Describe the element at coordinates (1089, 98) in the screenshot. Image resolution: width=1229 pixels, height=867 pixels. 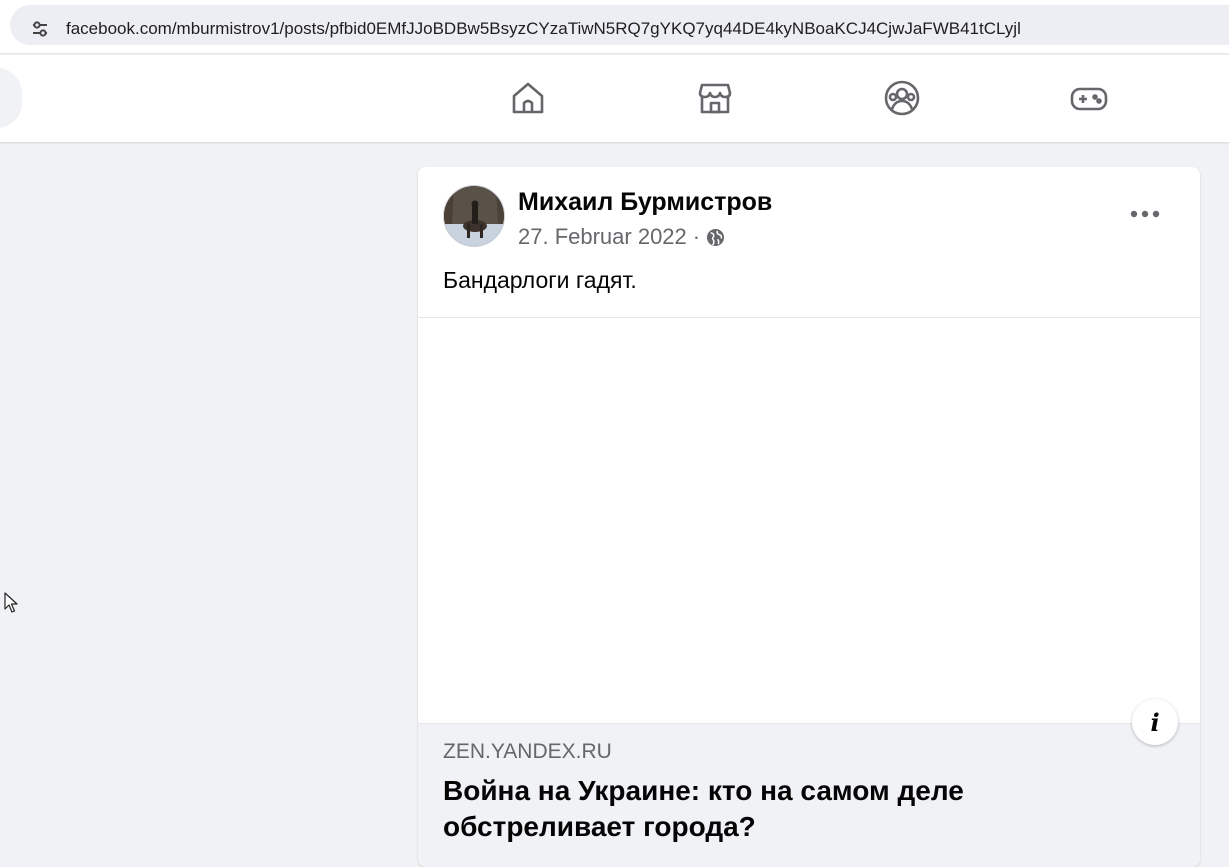
I see `gaming-icon` at that location.